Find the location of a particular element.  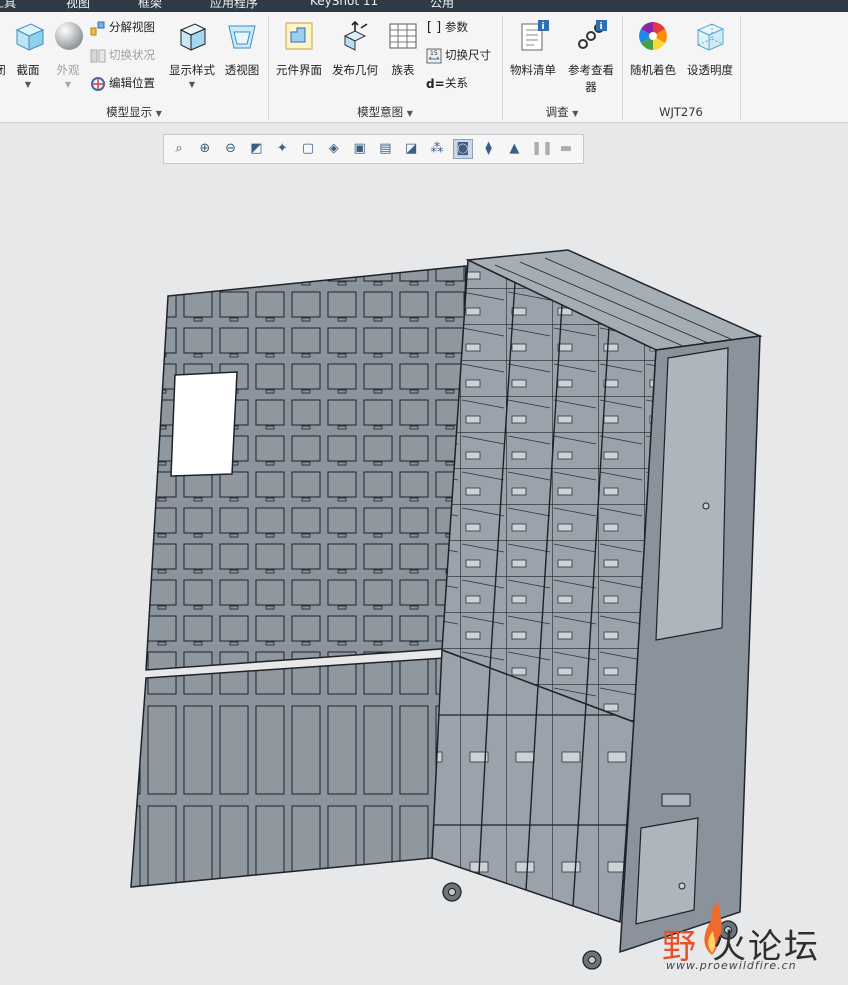

relations-button: d=关系 is located at coordinates (447, 83).